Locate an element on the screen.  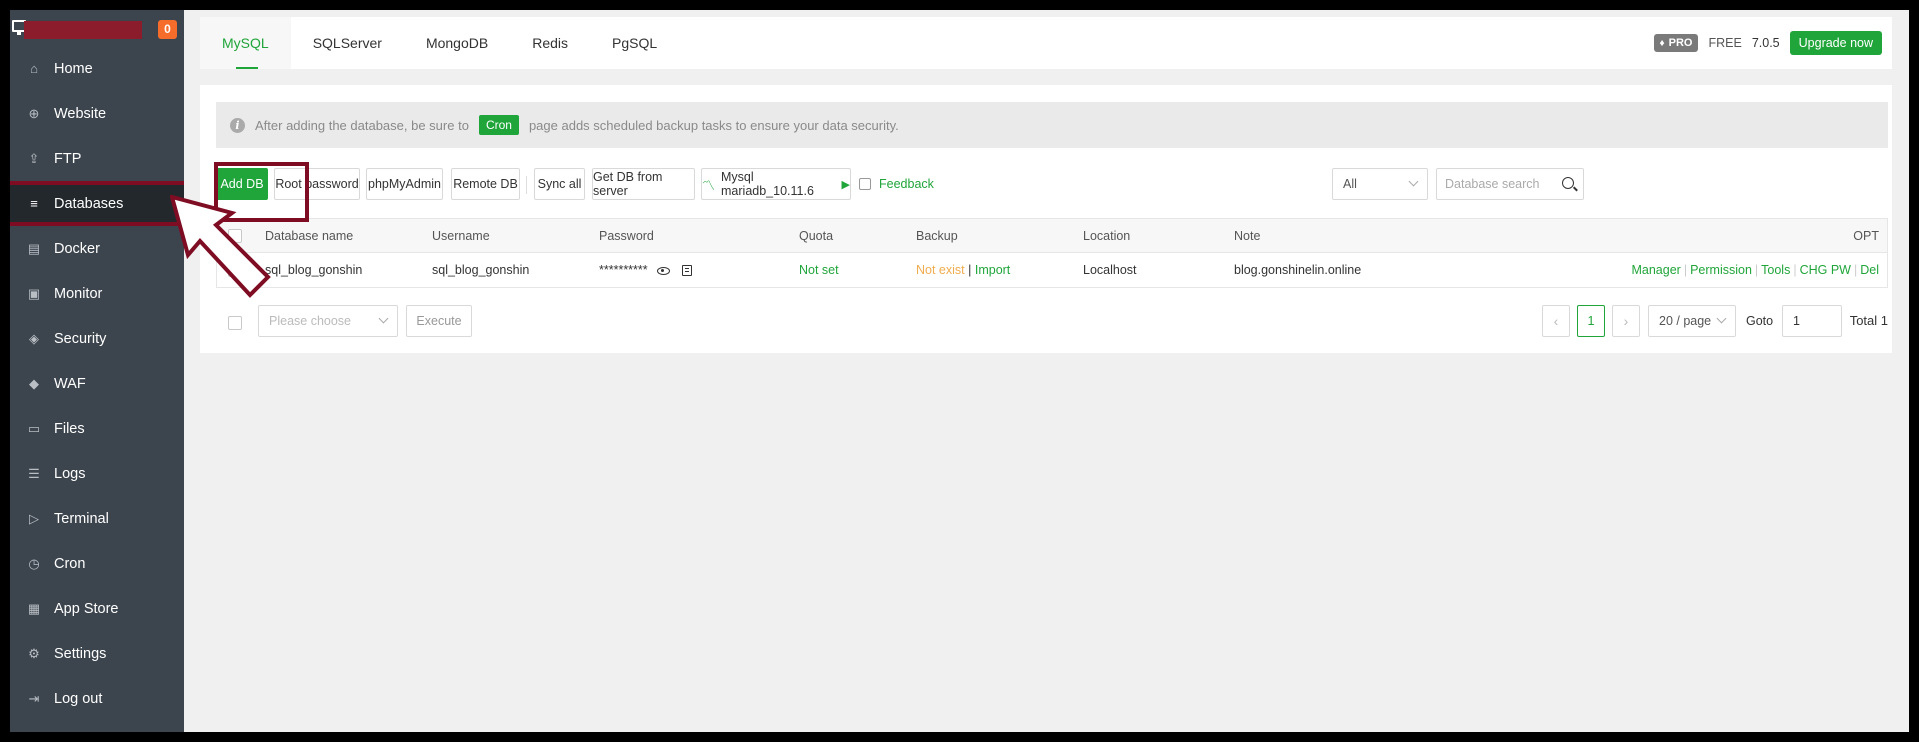
sidebar-item-website: ⊕ Website is located at coordinates (97, 113).